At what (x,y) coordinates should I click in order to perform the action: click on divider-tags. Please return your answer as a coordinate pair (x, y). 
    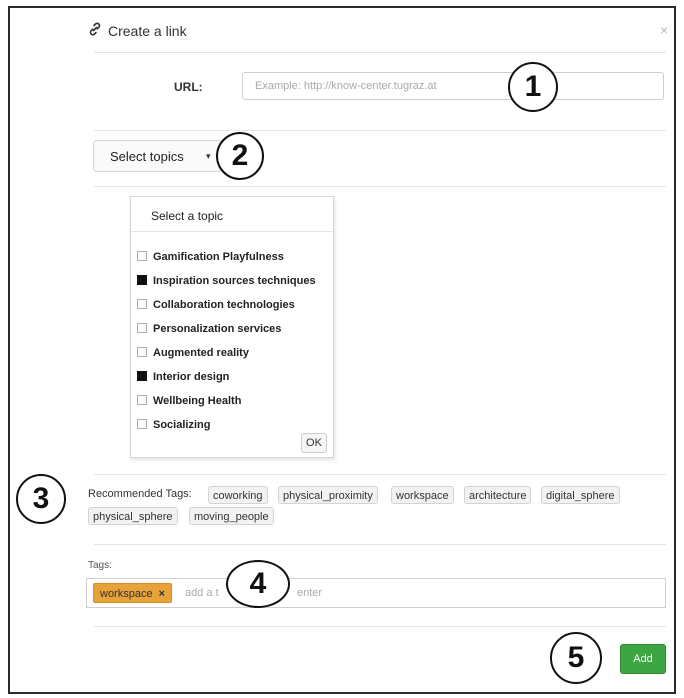
    Looking at the image, I should click on (380, 626).